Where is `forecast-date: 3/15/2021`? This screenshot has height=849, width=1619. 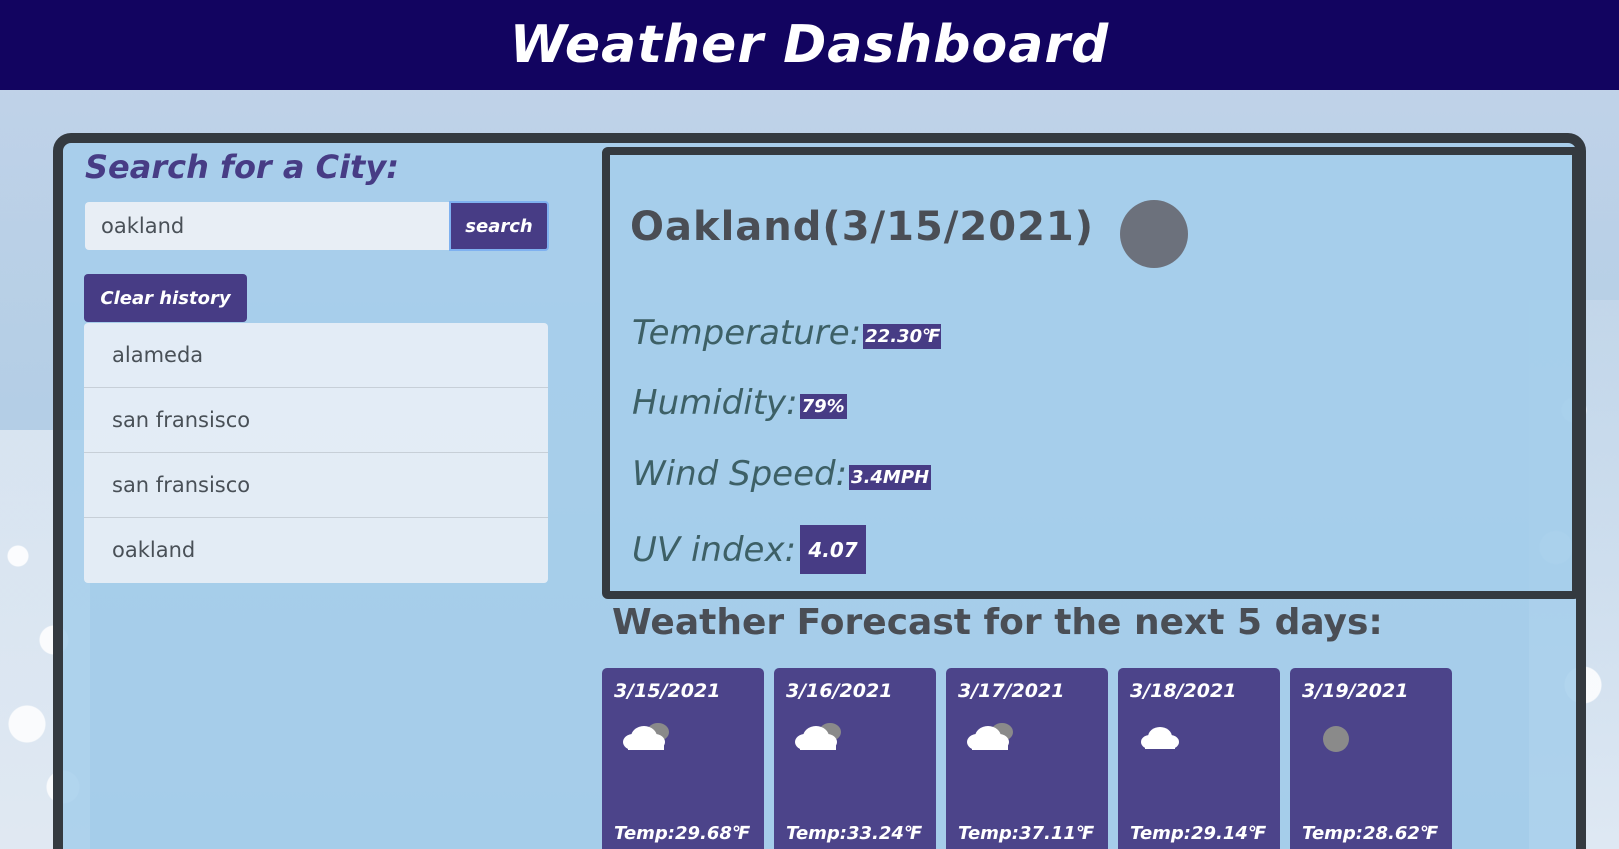 forecast-date: 3/15/2021 is located at coordinates (667, 691).